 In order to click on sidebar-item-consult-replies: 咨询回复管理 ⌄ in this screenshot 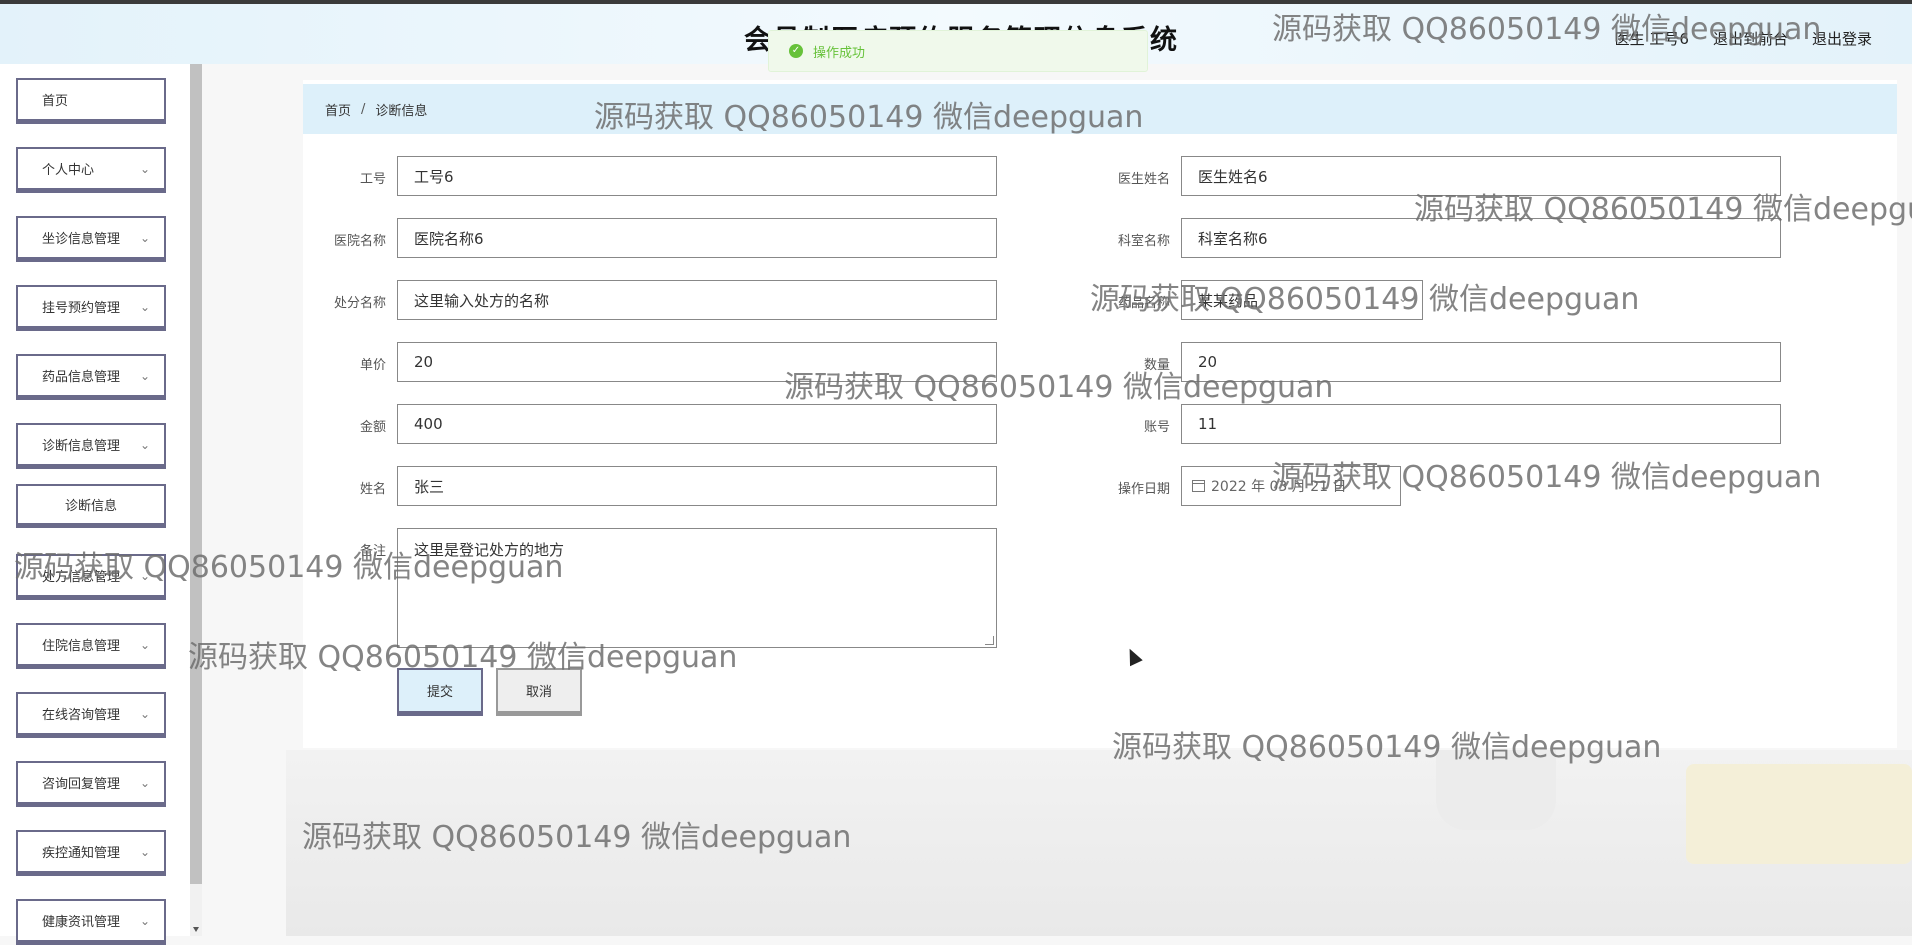, I will do `click(91, 784)`.